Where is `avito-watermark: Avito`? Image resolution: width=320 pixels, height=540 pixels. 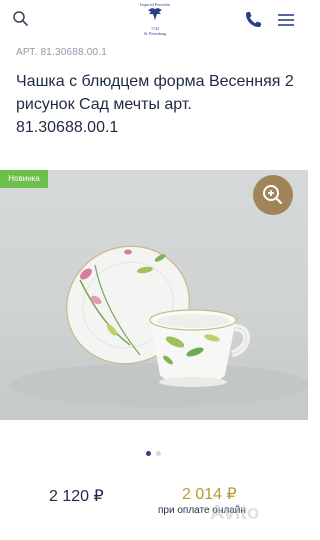
avito-watermark: Avito is located at coordinates (235, 513).